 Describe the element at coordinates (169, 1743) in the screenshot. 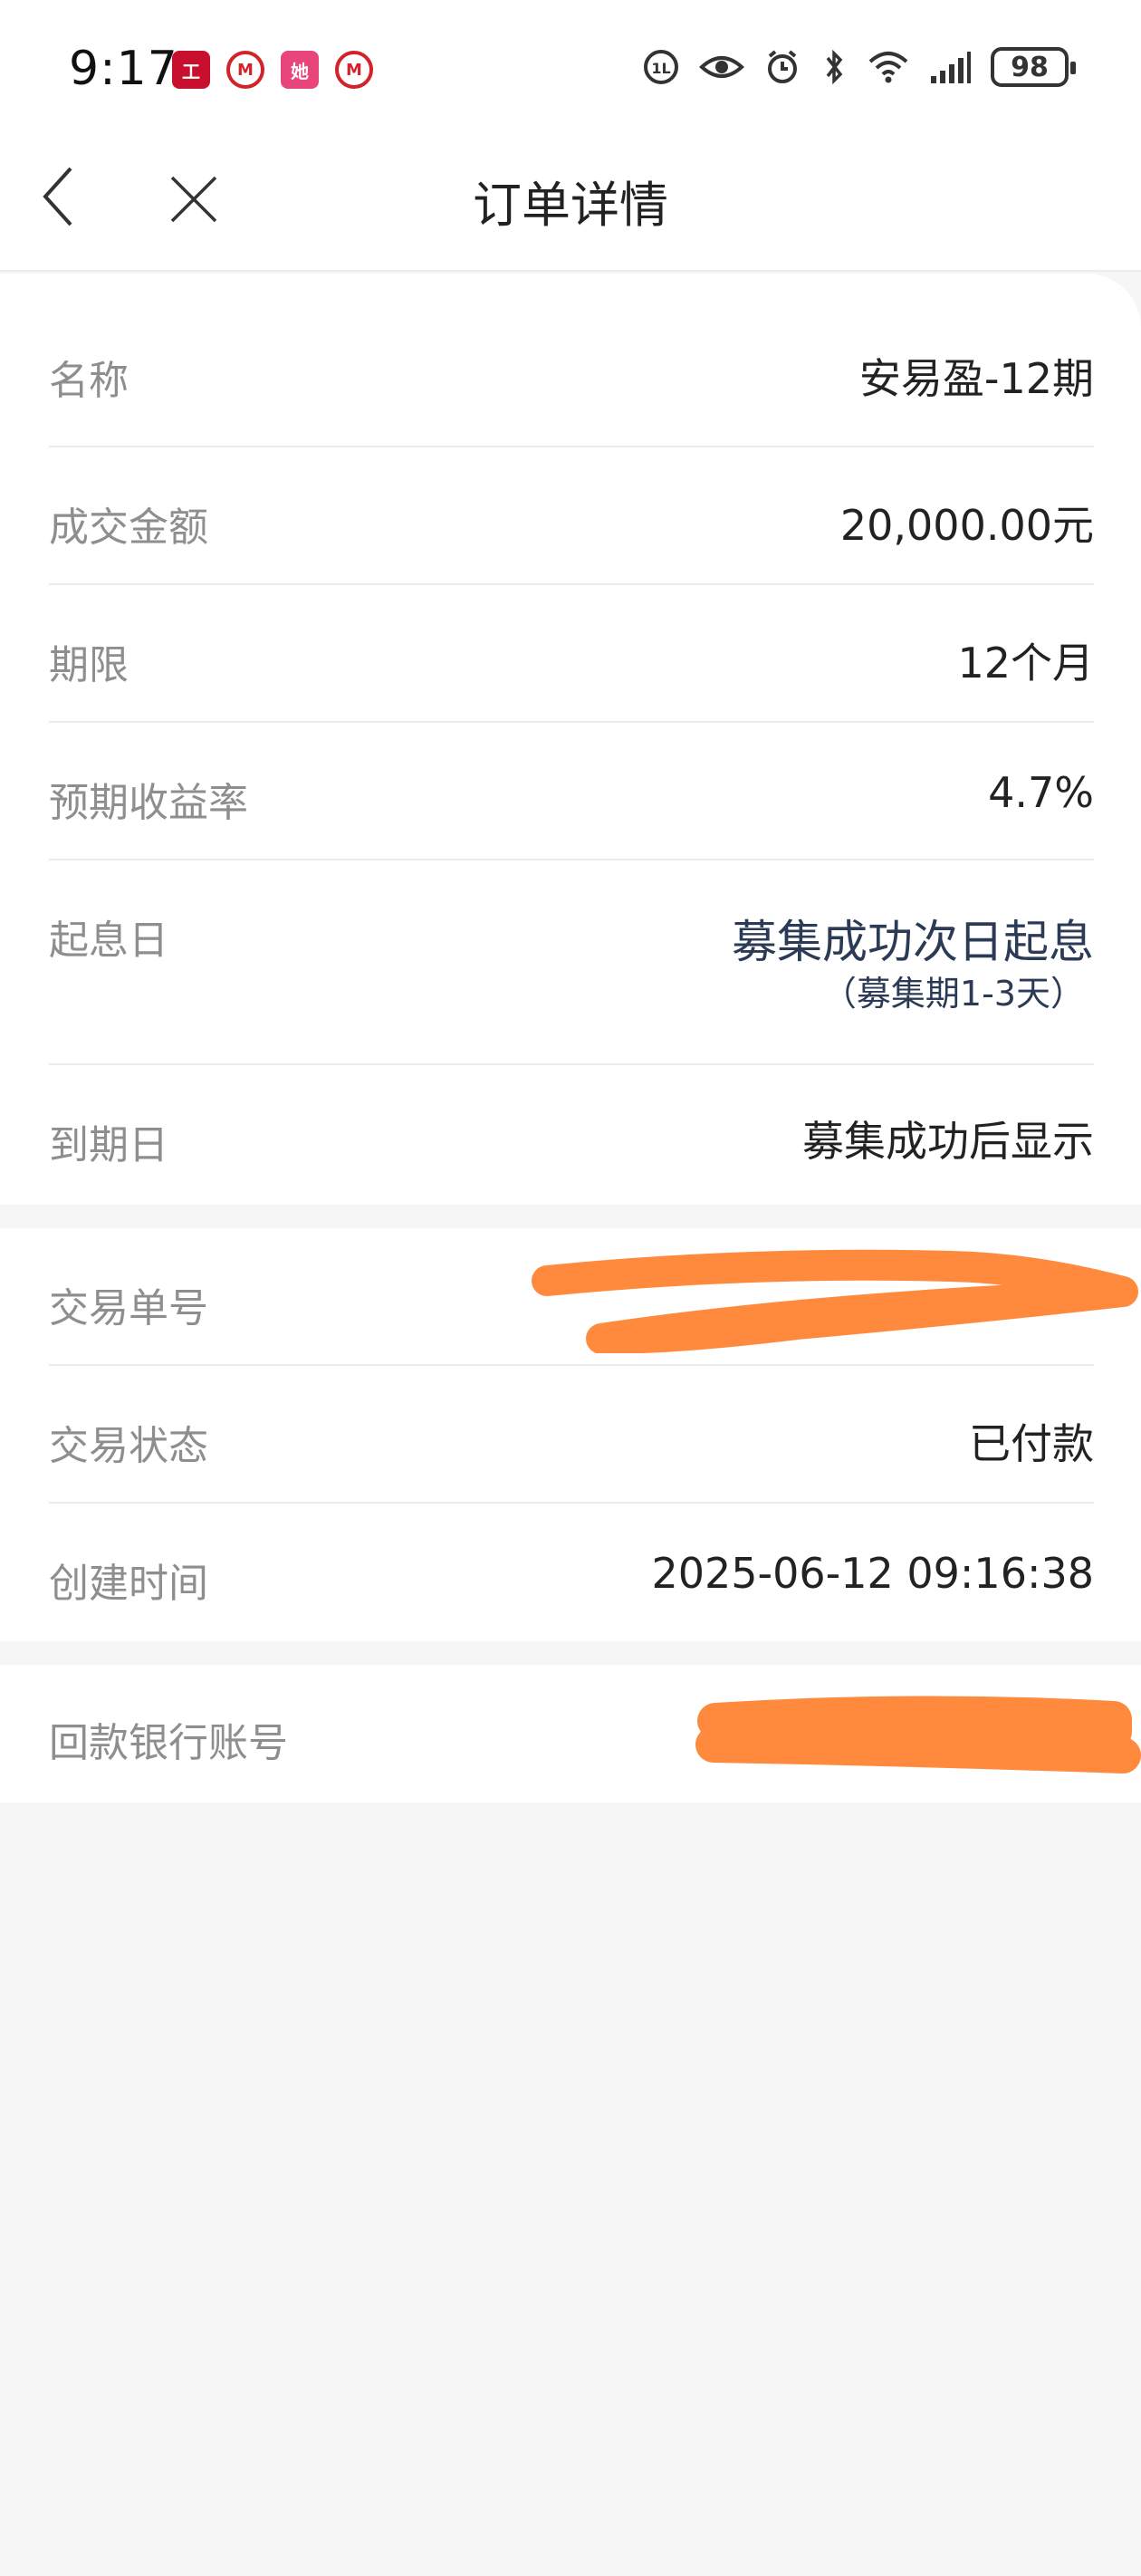

I see `refund-account-label: 回款银行账号` at that location.